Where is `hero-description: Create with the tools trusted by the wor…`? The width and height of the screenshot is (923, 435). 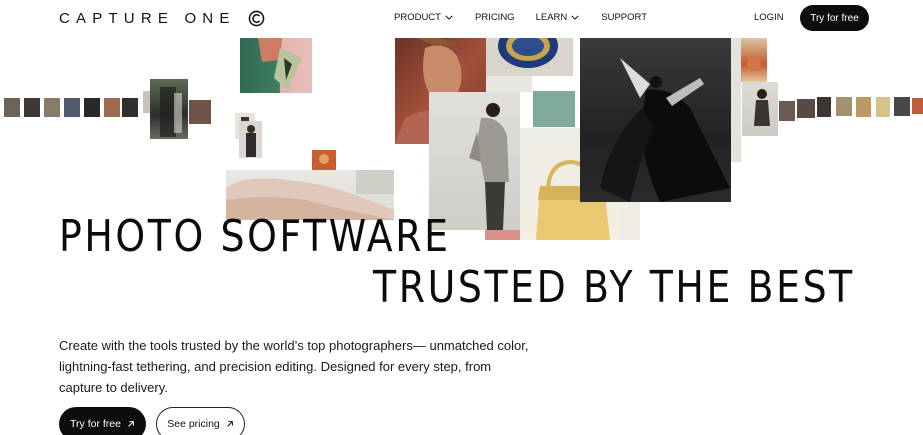
hero-description: Create with the tools trusted by the wor… is located at coordinates (294, 366).